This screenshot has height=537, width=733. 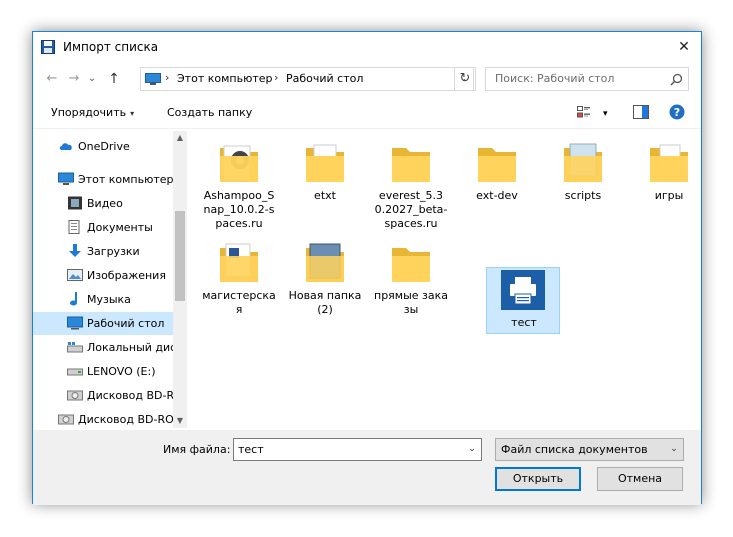 I want to click on search-icon, so click(x=676, y=79).